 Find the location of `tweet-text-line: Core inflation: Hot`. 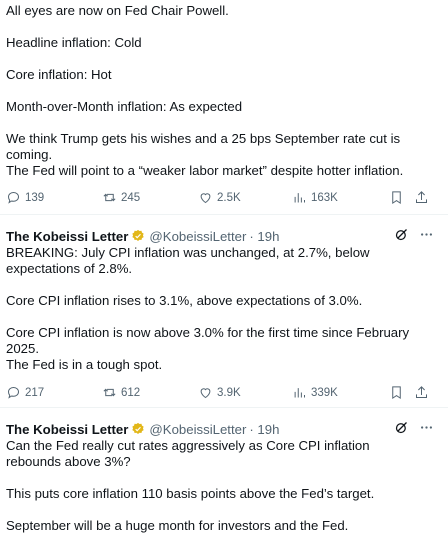

tweet-text-line: Core inflation: Hot is located at coordinates (59, 74).